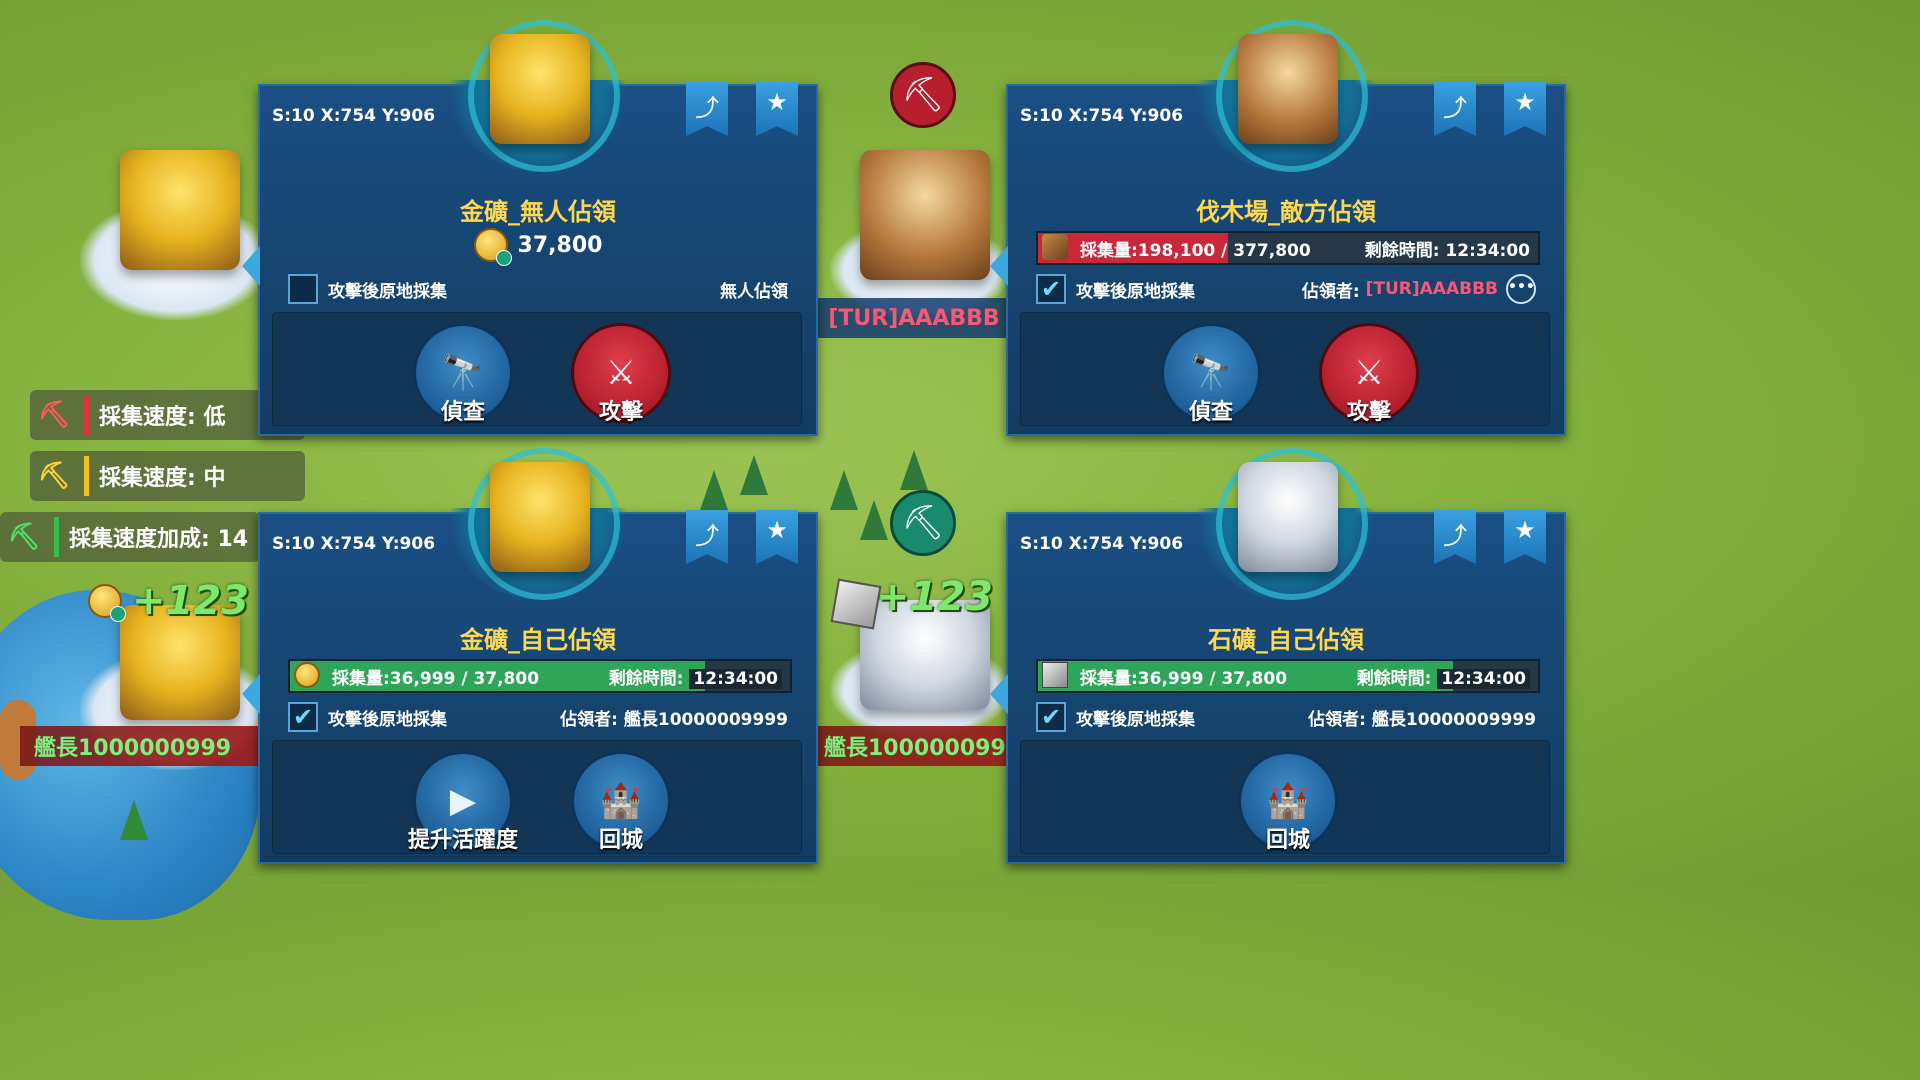  I want to click on speed-tag-bonus: ⛏ 採集速度加成: 14, so click(130, 537).